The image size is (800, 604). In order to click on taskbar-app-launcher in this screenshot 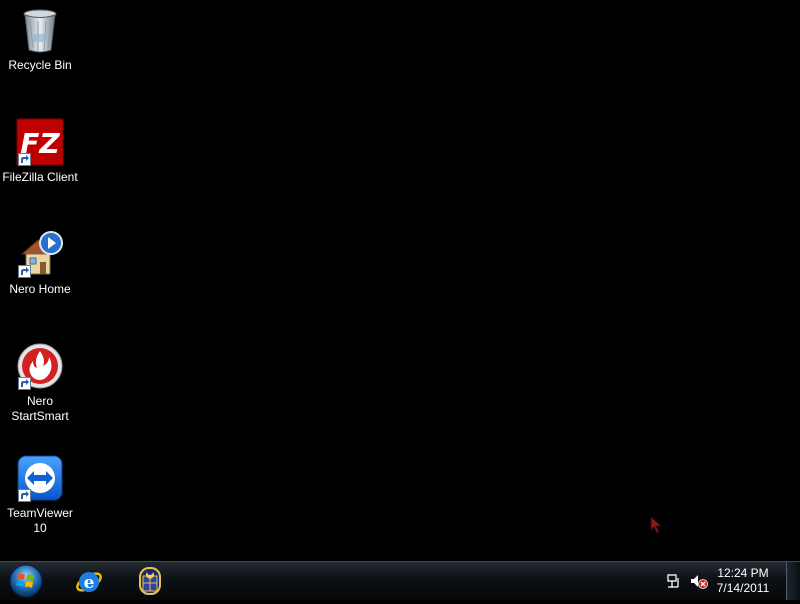, I will do `click(150, 581)`.